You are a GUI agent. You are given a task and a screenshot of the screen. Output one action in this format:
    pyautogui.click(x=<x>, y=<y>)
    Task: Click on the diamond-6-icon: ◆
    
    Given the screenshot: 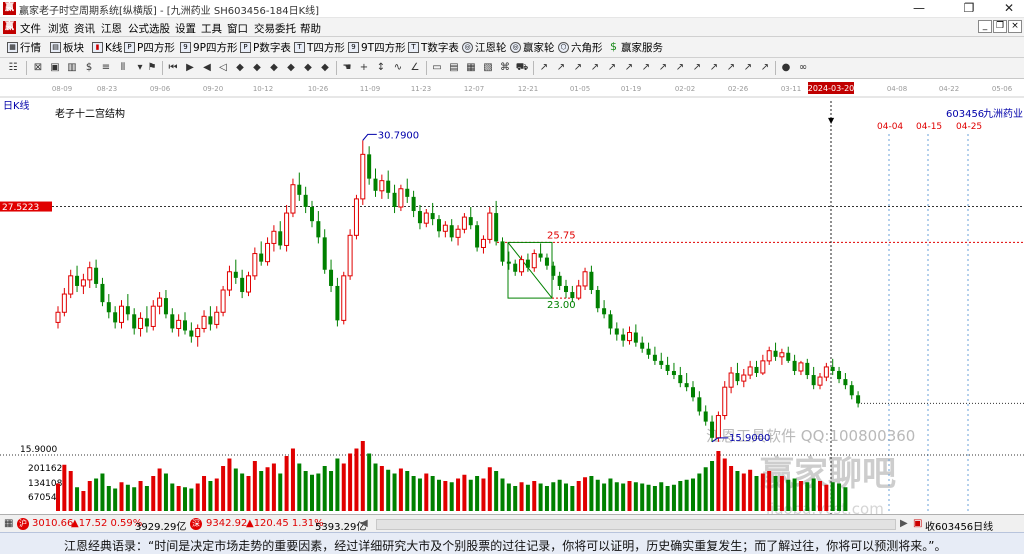 What is the action you would take?
    pyautogui.click(x=325, y=68)
    